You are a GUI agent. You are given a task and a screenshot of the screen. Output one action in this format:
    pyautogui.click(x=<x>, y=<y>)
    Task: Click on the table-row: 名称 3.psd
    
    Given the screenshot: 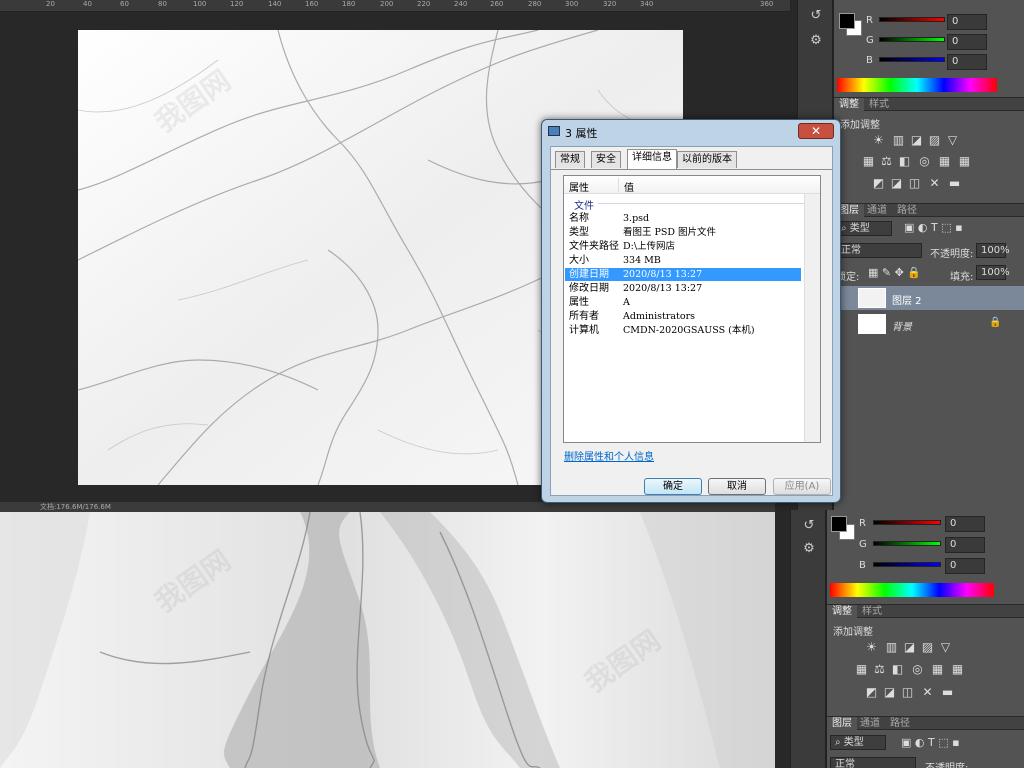 What is the action you would take?
    pyautogui.click(x=683, y=218)
    